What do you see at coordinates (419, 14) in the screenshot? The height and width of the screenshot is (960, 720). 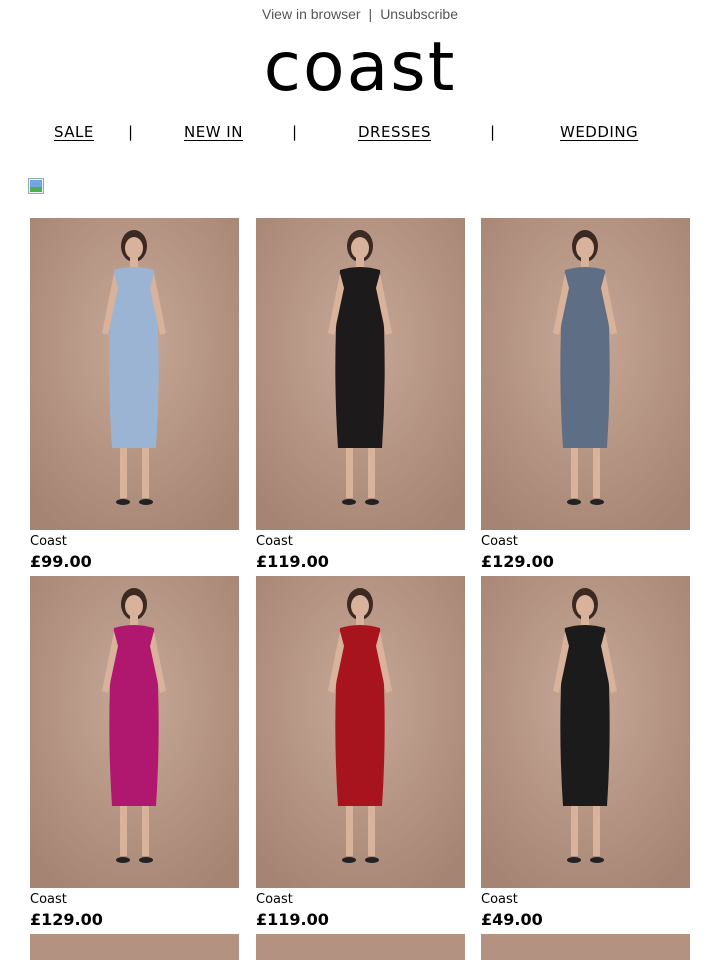 I see `unsubscribe-link: Unsubscribe` at bounding box center [419, 14].